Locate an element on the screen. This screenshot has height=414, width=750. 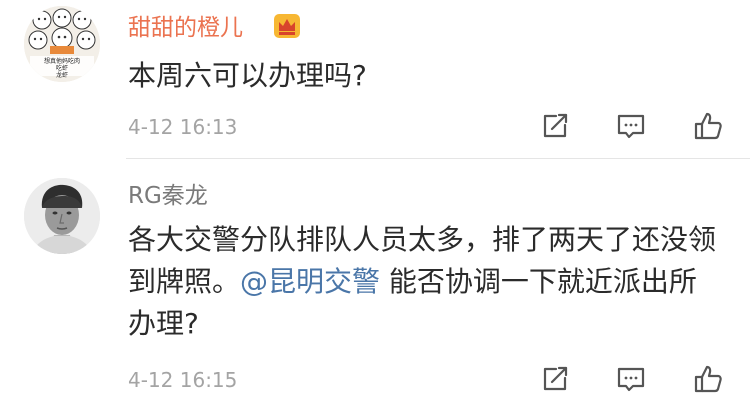
divider is located at coordinates (438, 158).